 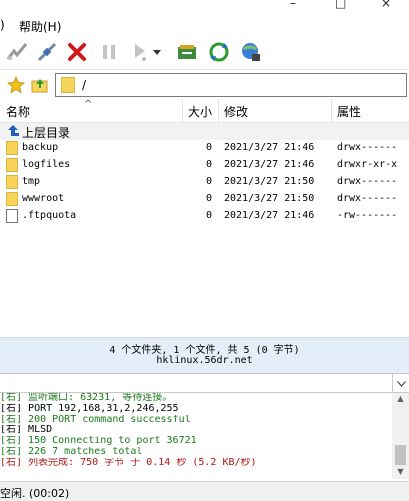 I want to click on summary-text: 4 个文件夹, 1 个文件, 共 5 (0 字节), so click(x=204, y=350).